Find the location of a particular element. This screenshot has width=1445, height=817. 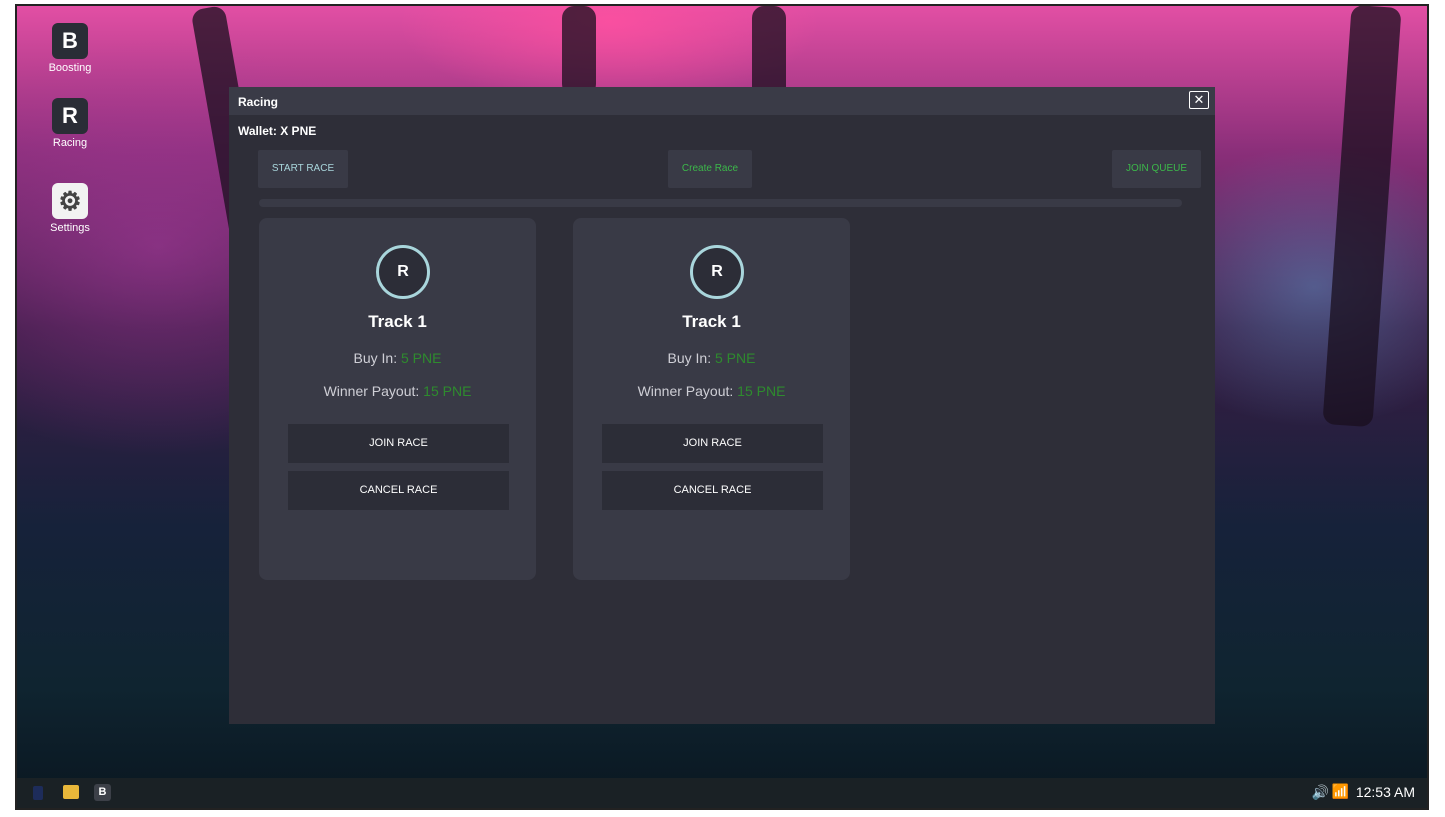

folder-icon is located at coordinates (71, 792).